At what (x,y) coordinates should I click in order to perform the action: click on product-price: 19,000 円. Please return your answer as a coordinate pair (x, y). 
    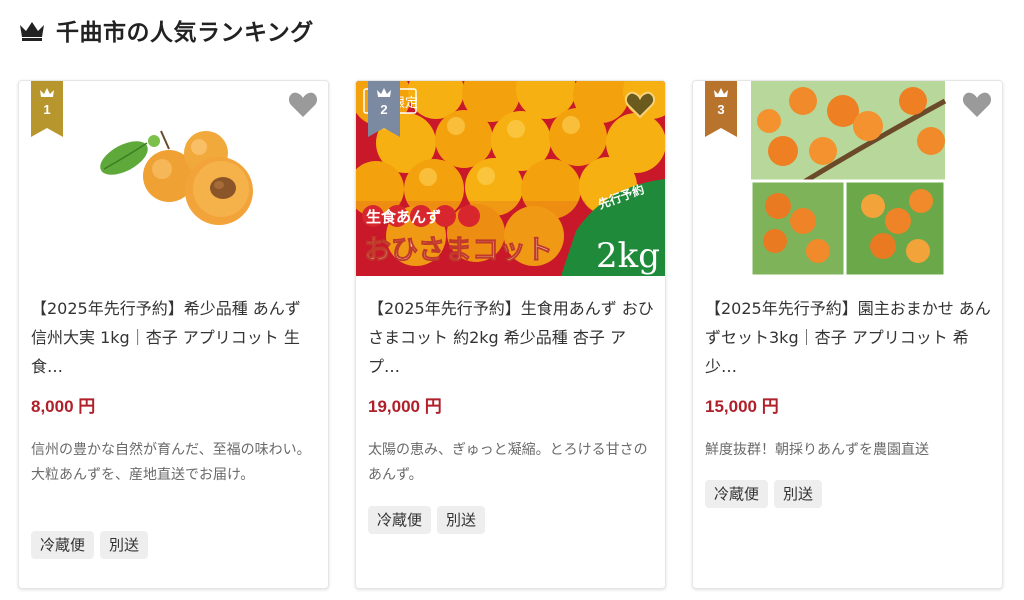
    Looking at the image, I should click on (405, 406).